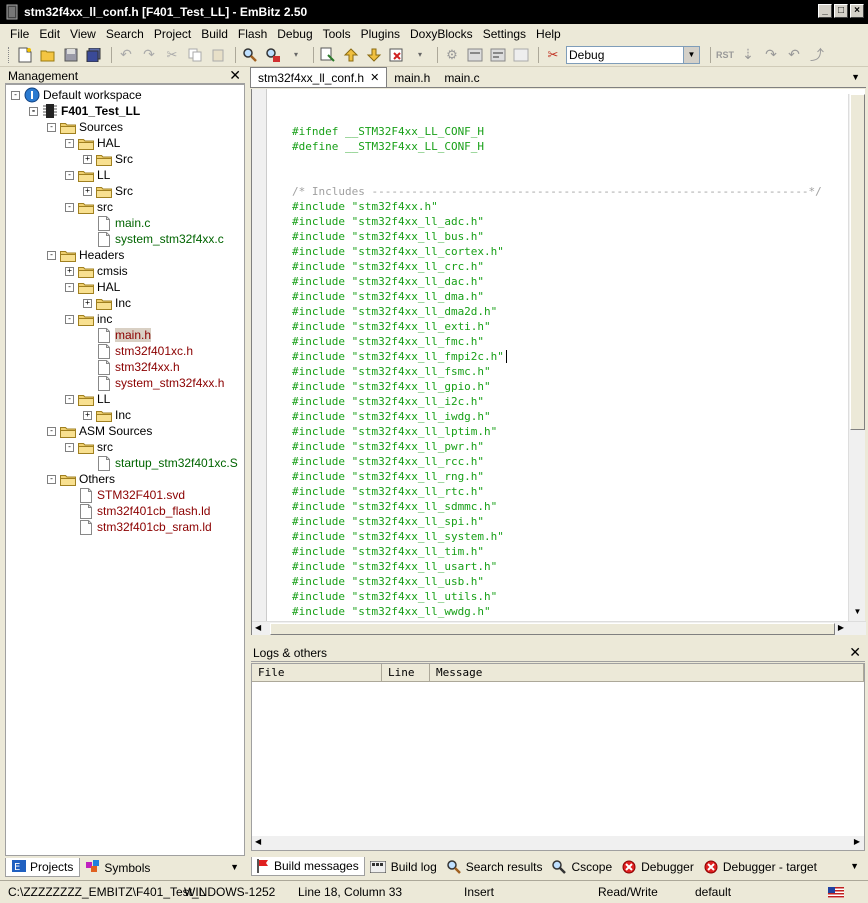  Describe the element at coordinates (138, 351) in the screenshot. I see `tree-item: stm32f401xc.h` at that location.